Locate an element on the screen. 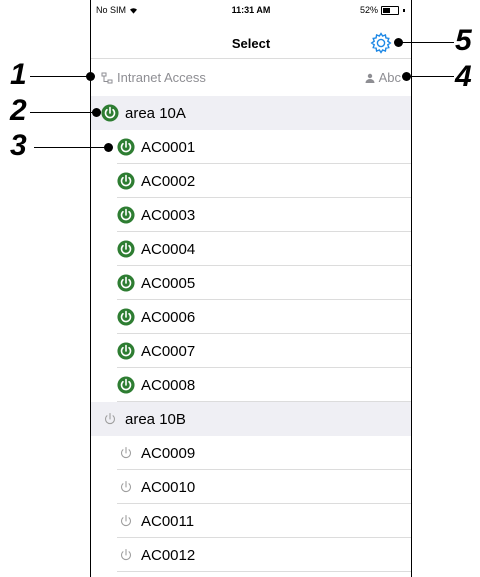 The height and width of the screenshot is (577, 480). battery-icon is located at coordinates (390, 10).